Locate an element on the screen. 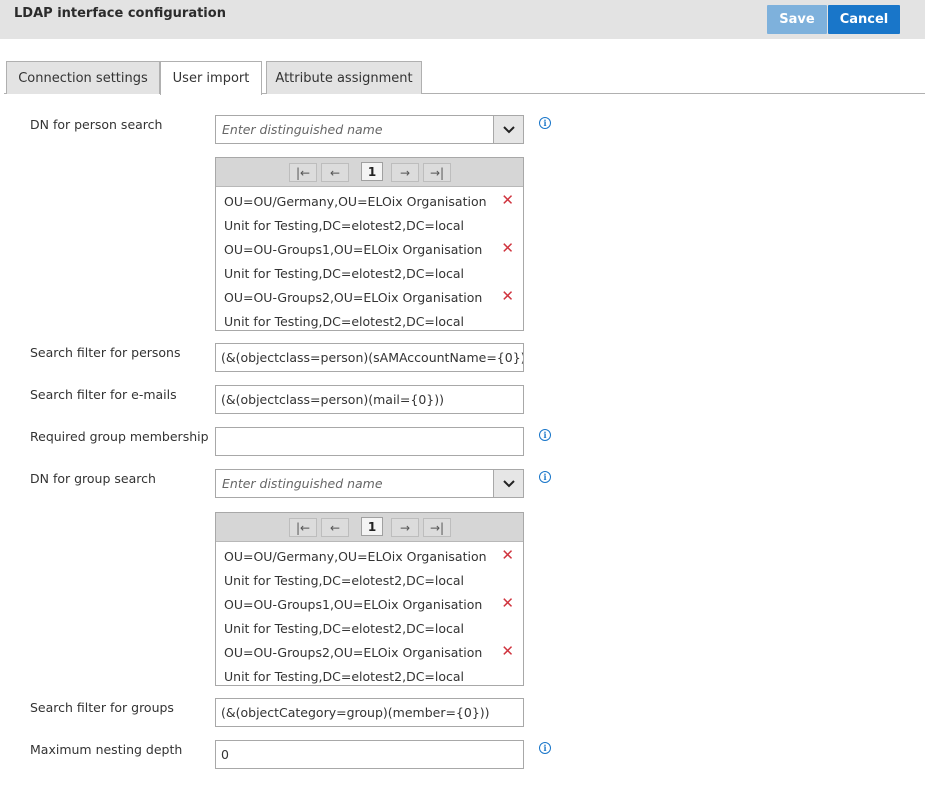 This screenshot has height=800, width=925. search-filter-persons-label: Search filter for persons is located at coordinates (105, 352).